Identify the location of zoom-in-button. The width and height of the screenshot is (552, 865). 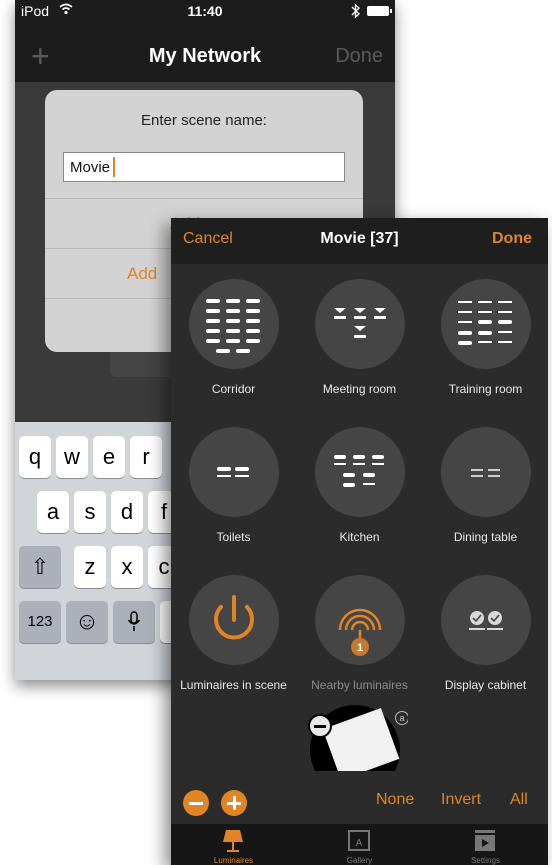
(234, 803).